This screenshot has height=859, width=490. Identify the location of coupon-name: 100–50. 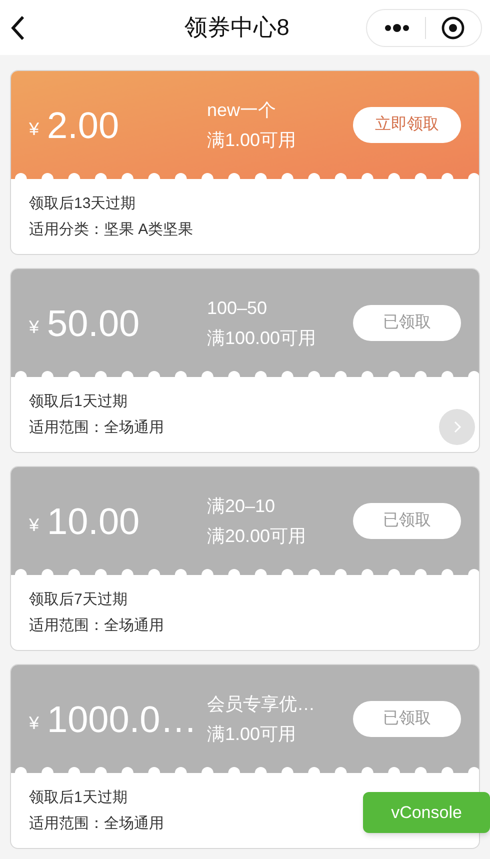
(237, 308).